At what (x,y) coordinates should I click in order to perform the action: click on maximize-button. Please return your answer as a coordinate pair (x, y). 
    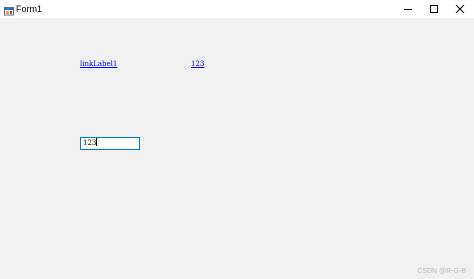
    Looking at the image, I should click on (434, 9).